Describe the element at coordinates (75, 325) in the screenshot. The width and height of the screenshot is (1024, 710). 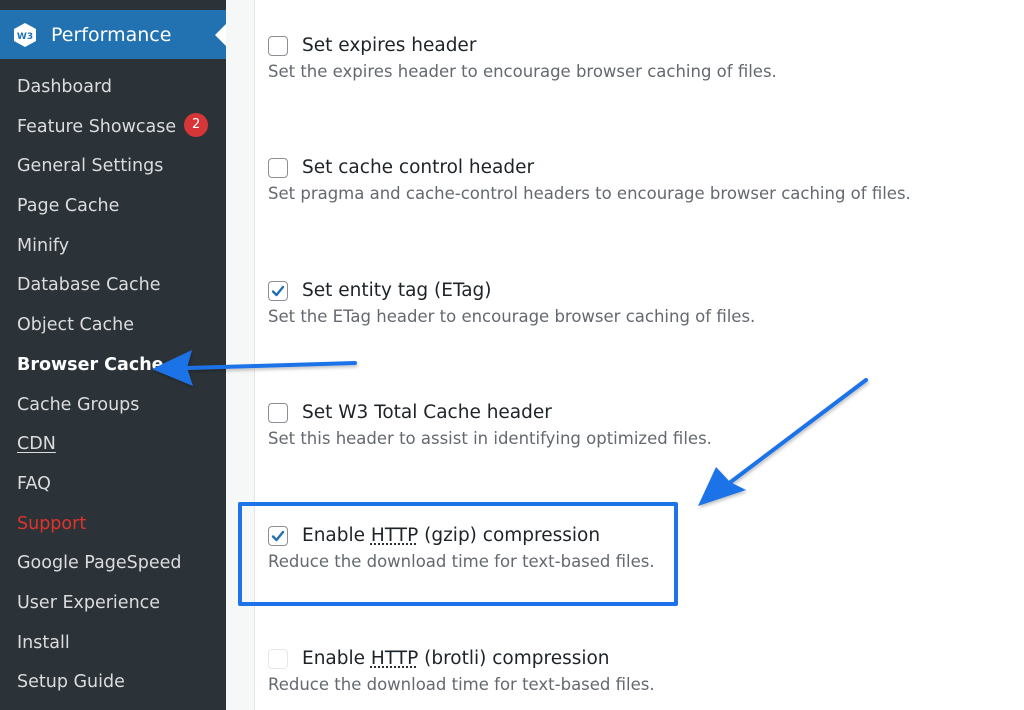
I see `sidebar-item-label: Object Cache` at that location.